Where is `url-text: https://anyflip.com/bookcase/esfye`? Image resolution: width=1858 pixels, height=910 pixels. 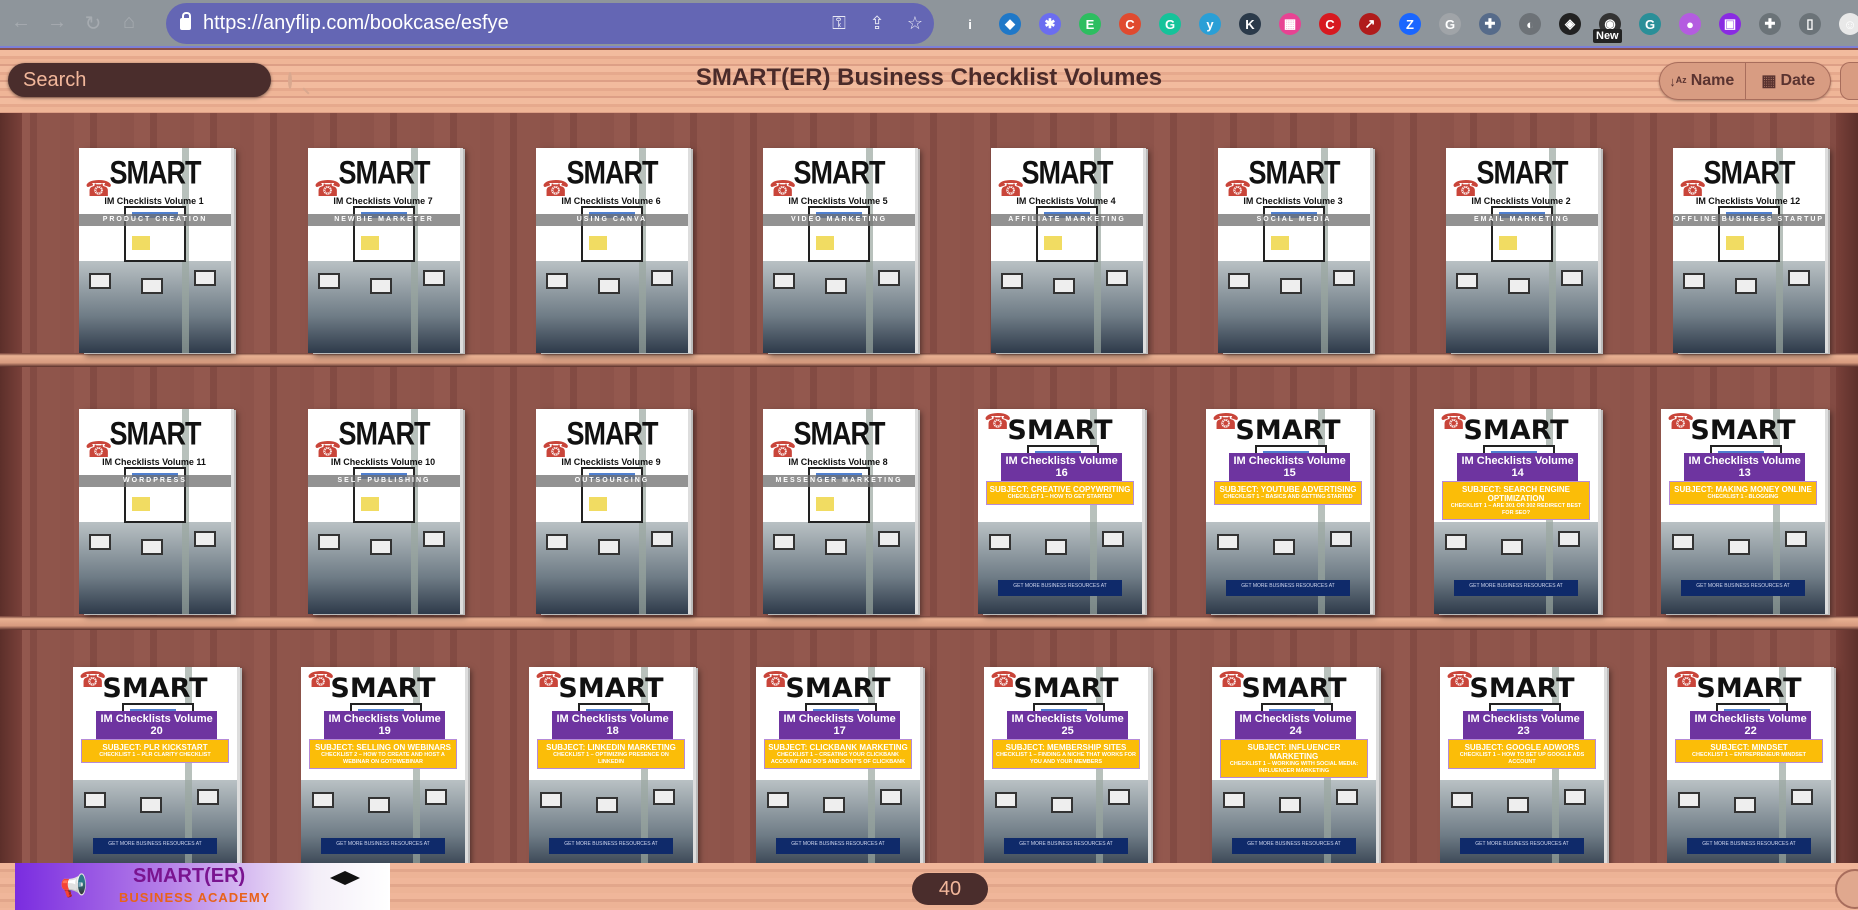
url-text: https://anyflip.com/bookcase/esfye is located at coordinates (511, 23).